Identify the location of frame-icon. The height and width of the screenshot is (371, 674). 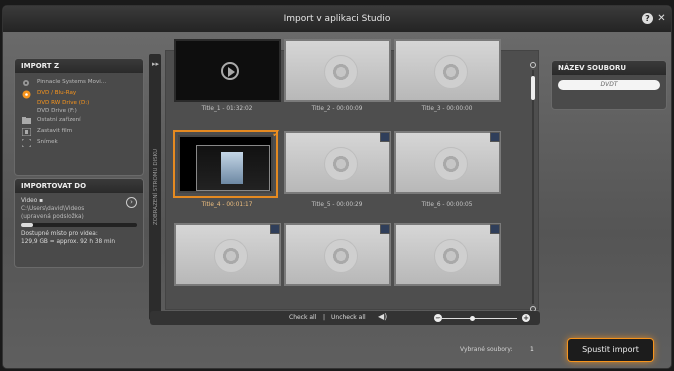
(26, 143).